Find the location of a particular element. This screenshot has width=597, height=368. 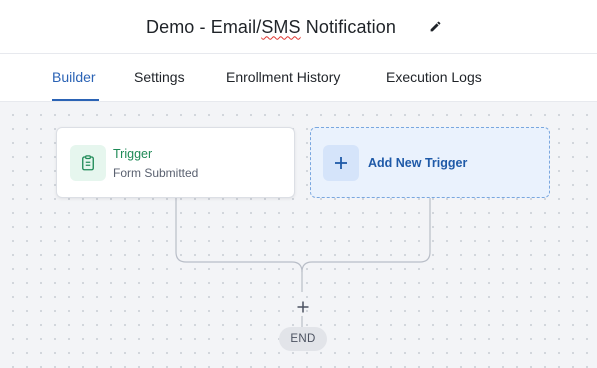

pencil-icon is located at coordinates (435, 26).